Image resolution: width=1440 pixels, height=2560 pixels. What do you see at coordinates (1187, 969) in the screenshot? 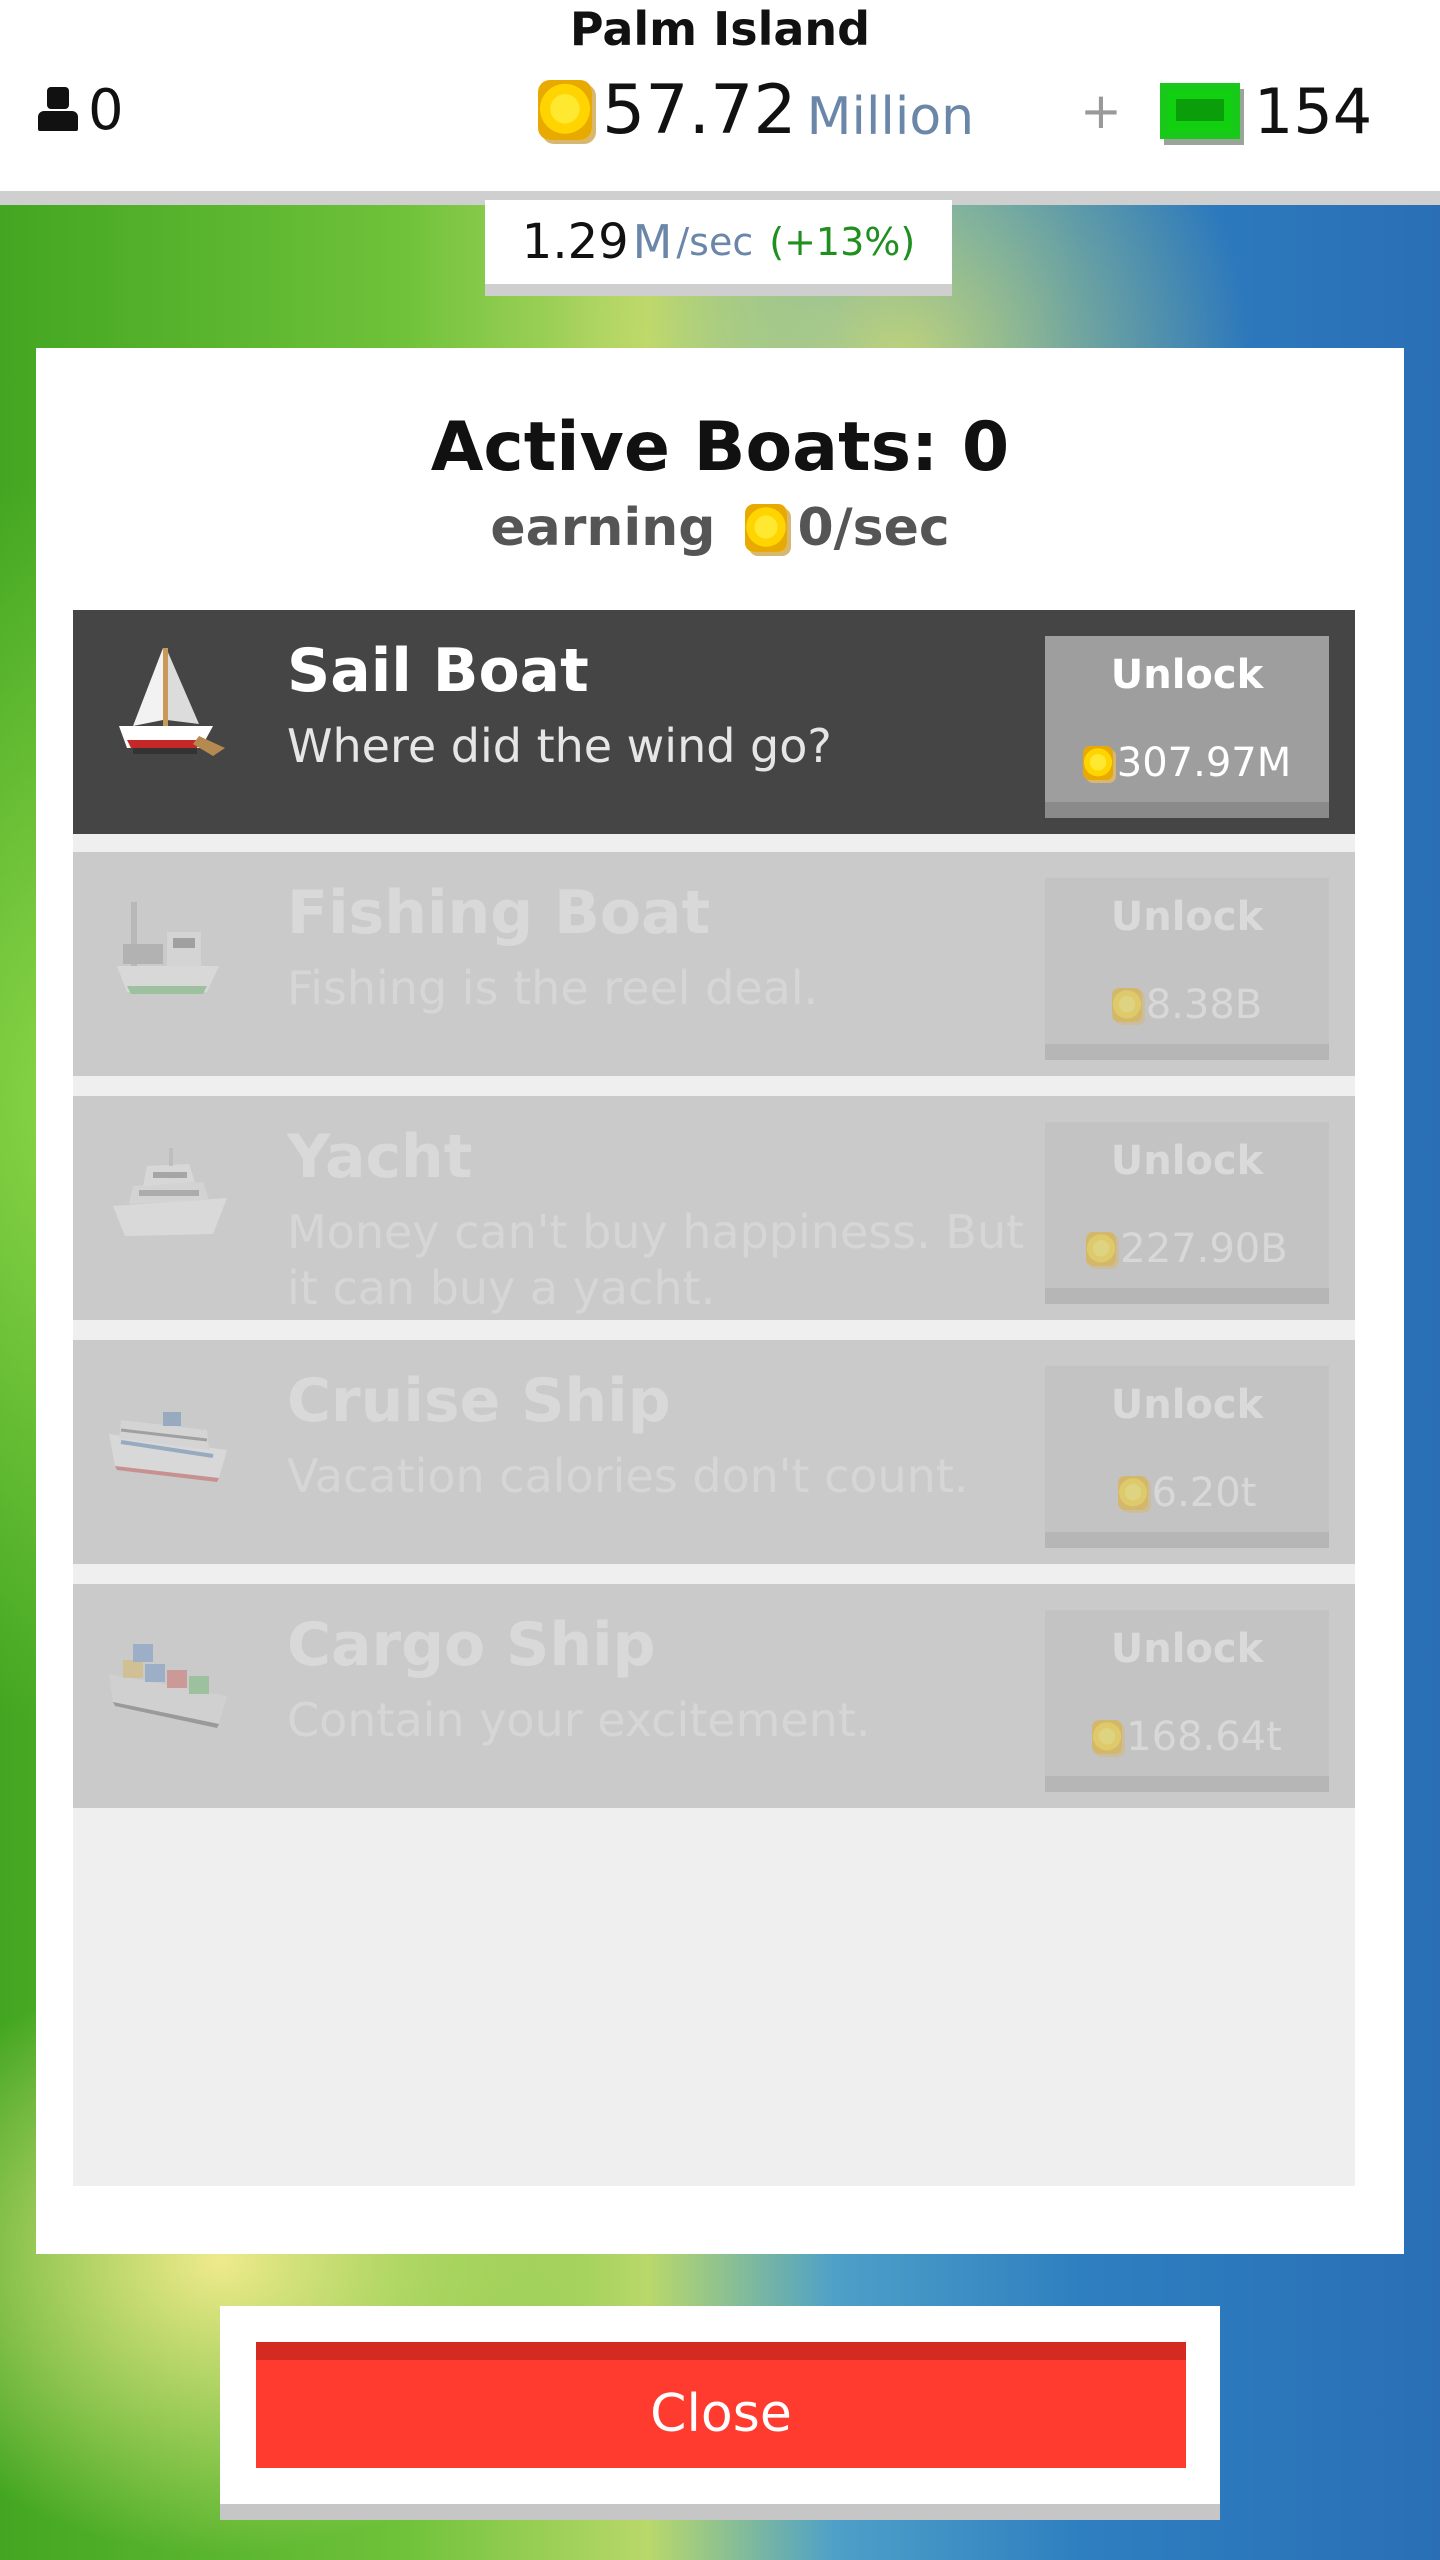
I see `unlock-button-fishing-boat: Unlock 8.38B` at bounding box center [1187, 969].